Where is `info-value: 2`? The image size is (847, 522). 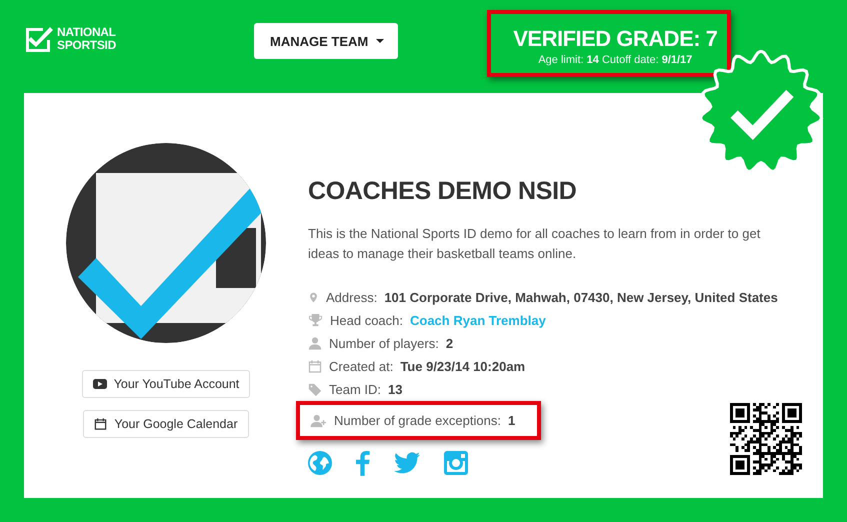
info-value: 2 is located at coordinates (450, 343).